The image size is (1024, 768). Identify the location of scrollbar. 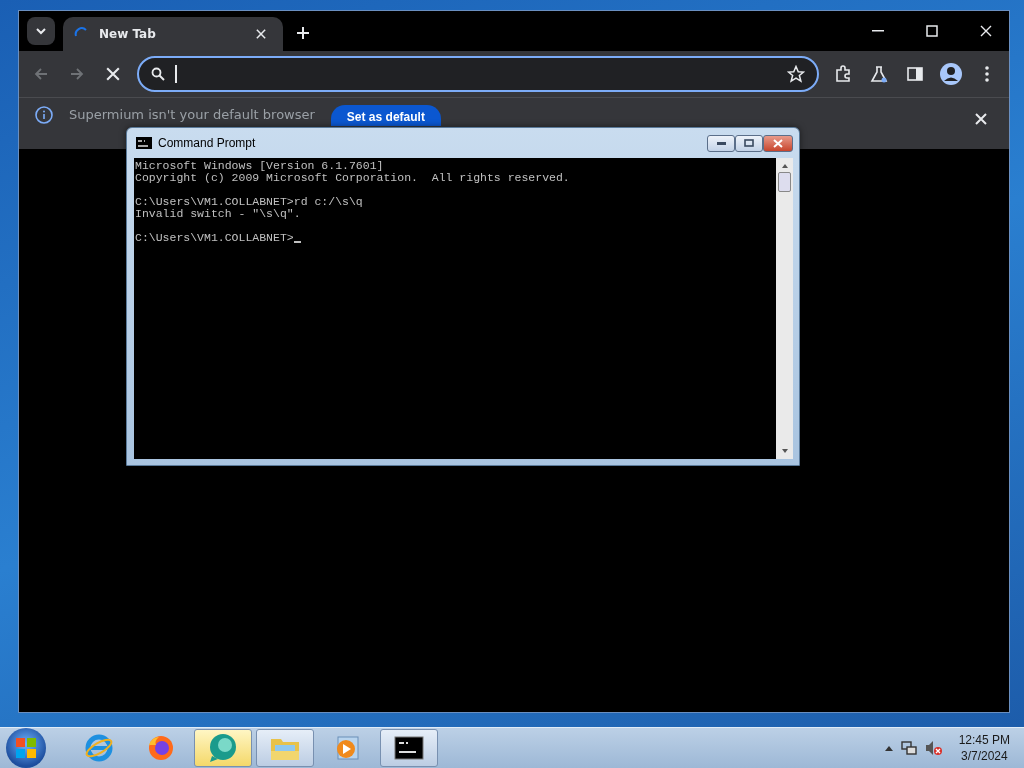
(784, 308).